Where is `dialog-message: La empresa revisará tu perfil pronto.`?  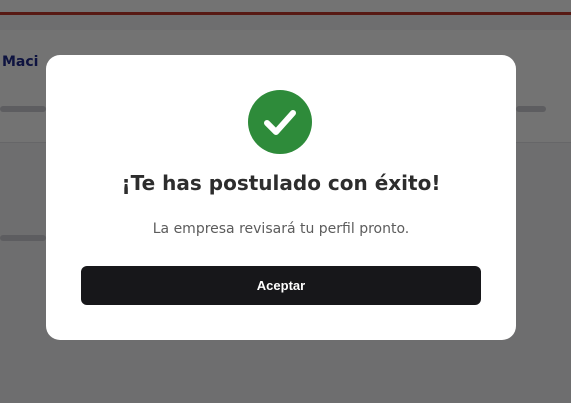 dialog-message: La empresa revisará tu perfil pronto. is located at coordinates (281, 229).